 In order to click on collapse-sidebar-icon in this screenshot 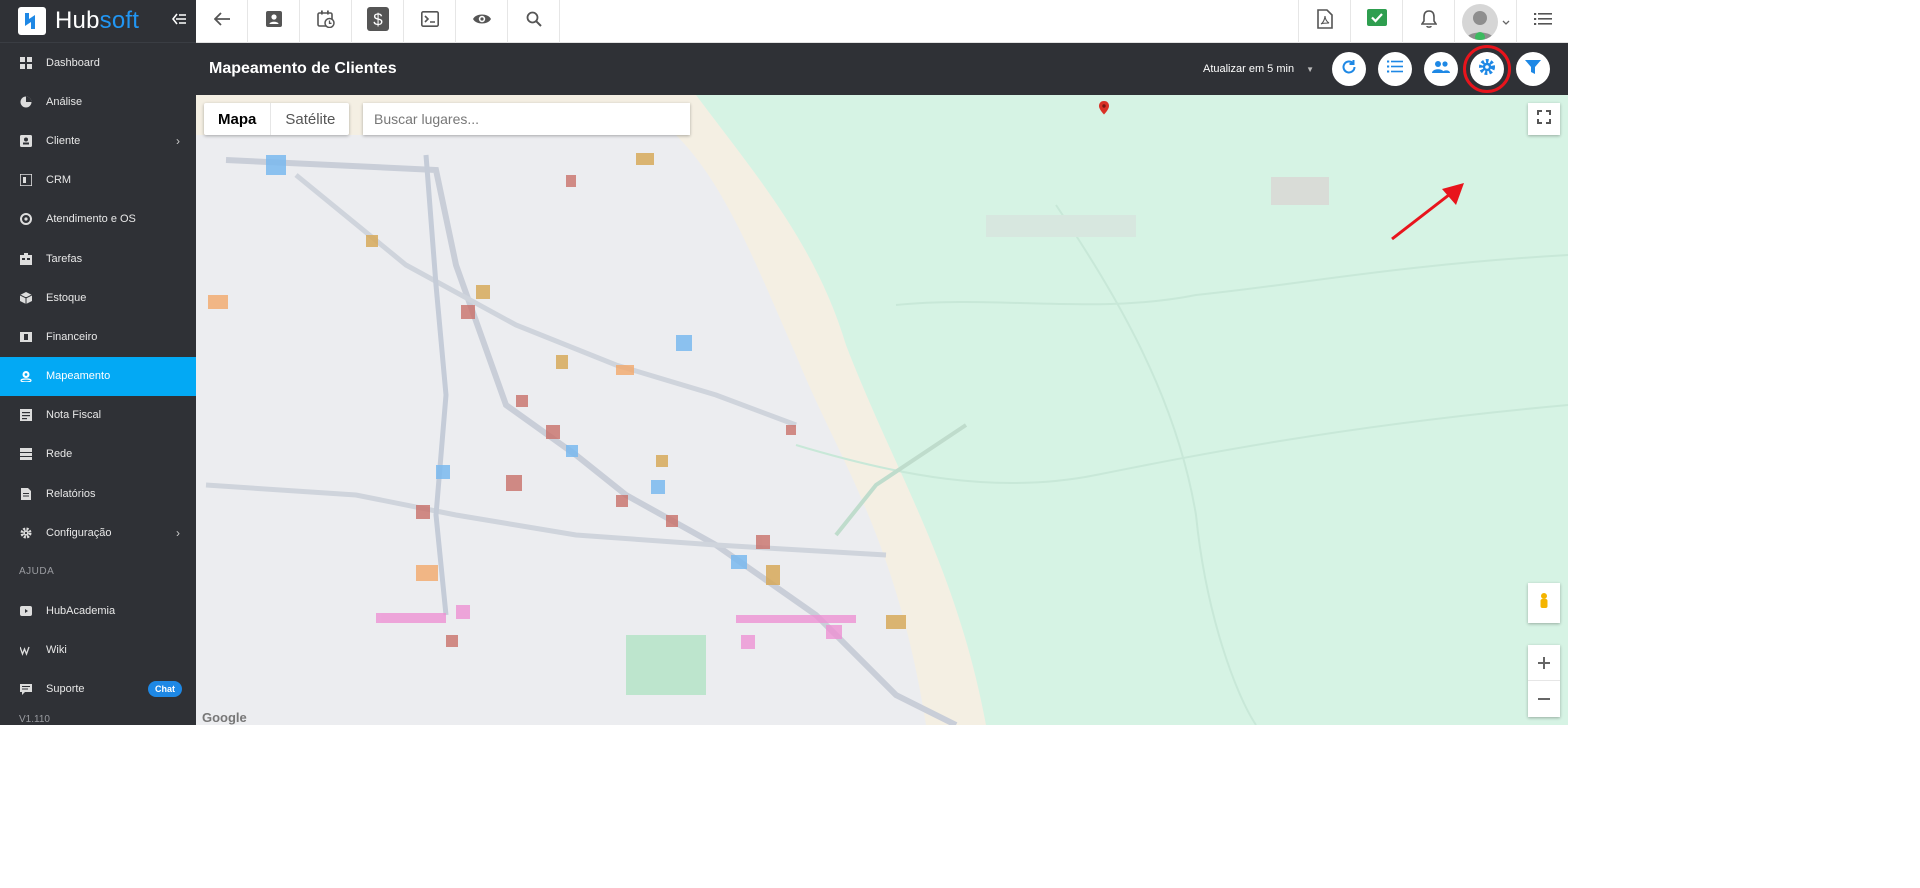, I will do `click(178, 21)`.